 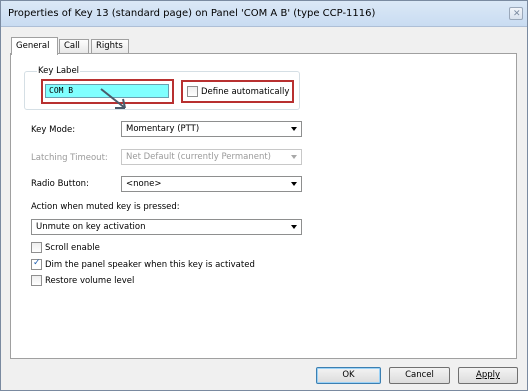 I want to click on tab-call: Call, so click(x=74, y=46).